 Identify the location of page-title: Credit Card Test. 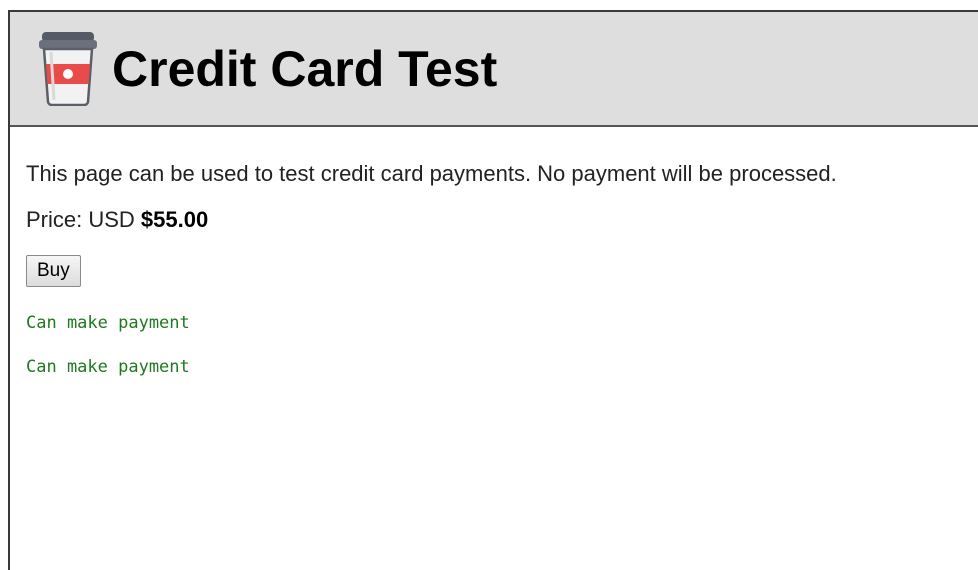
(305, 68).